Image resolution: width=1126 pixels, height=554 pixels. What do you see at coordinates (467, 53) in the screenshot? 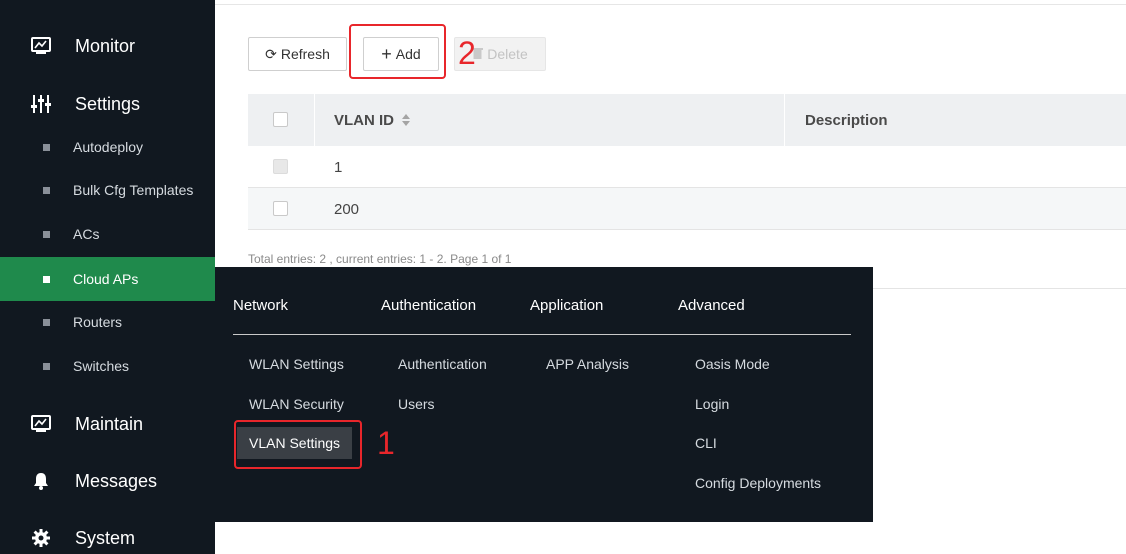
I see `annotation-number-step-2: 2` at bounding box center [467, 53].